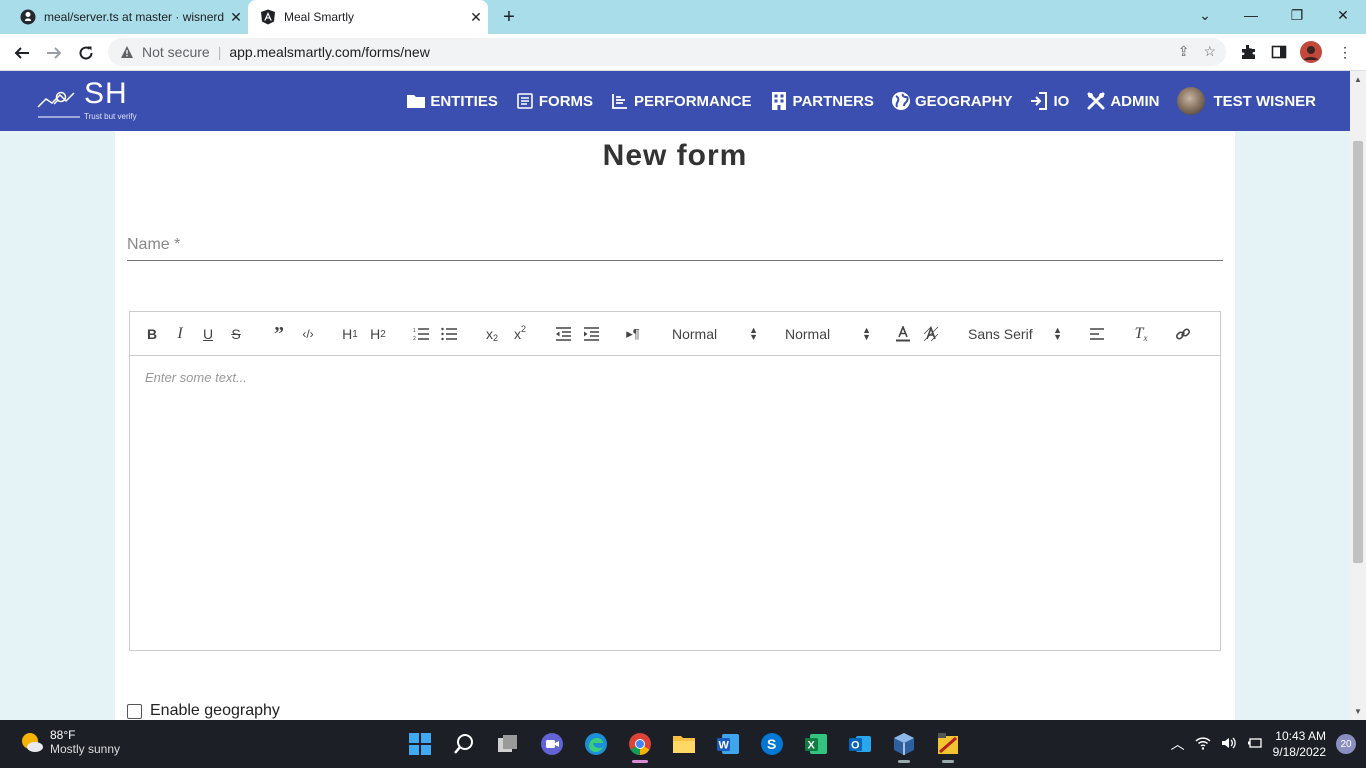 This screenshot has height=768, width=1366. What do you see at coordinates (1205, 15) in the screenshot?
I see `tab-search-icon: ⌄` at bounding box center [1205, 15].